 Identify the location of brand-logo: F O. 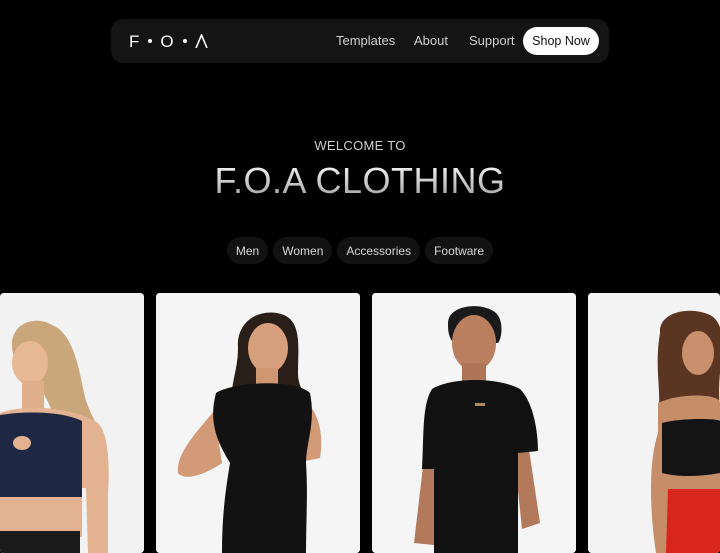
(168, 41).